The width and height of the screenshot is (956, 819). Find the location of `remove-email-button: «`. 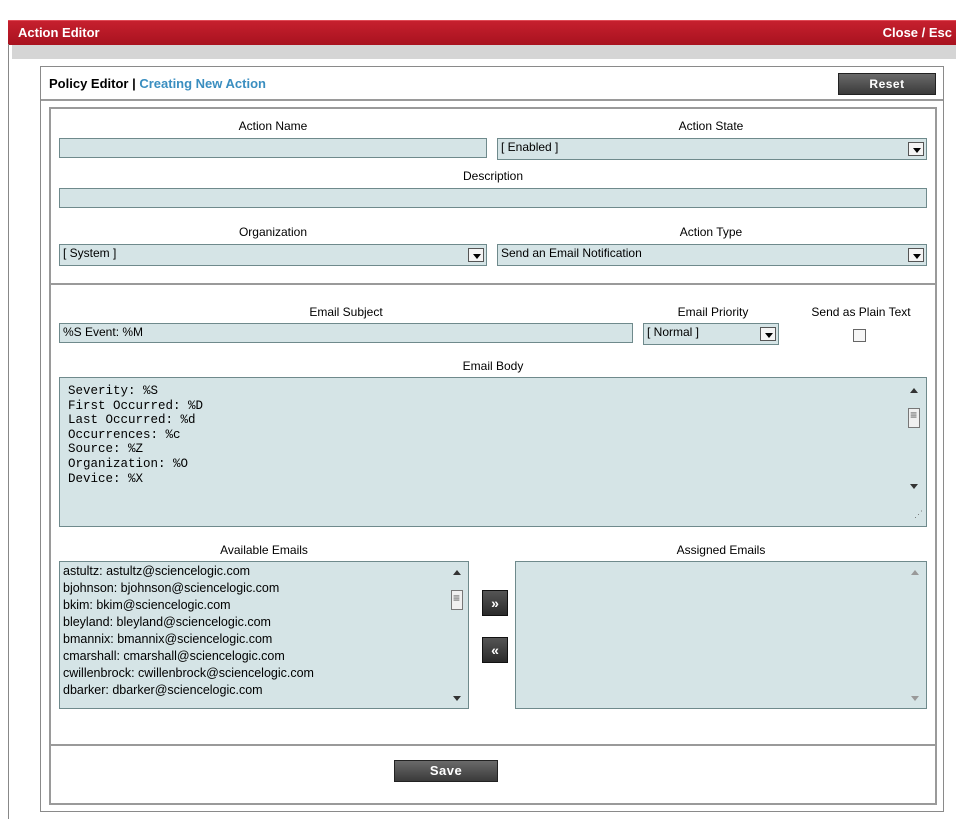

remove-email-button: « is located at coordinates (495, 650).